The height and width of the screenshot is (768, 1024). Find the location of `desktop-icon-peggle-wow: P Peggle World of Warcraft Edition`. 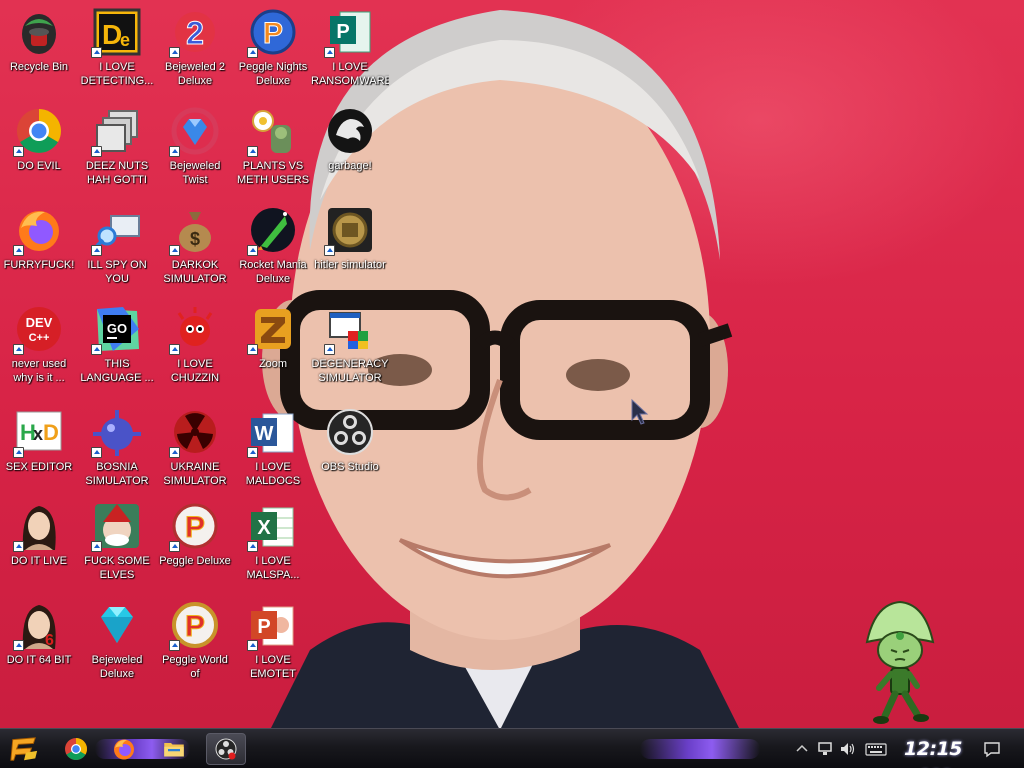

desktop-icon-peggle-wow: P Peggle World of Warcraft Edition is located at coordinates (195, 643).